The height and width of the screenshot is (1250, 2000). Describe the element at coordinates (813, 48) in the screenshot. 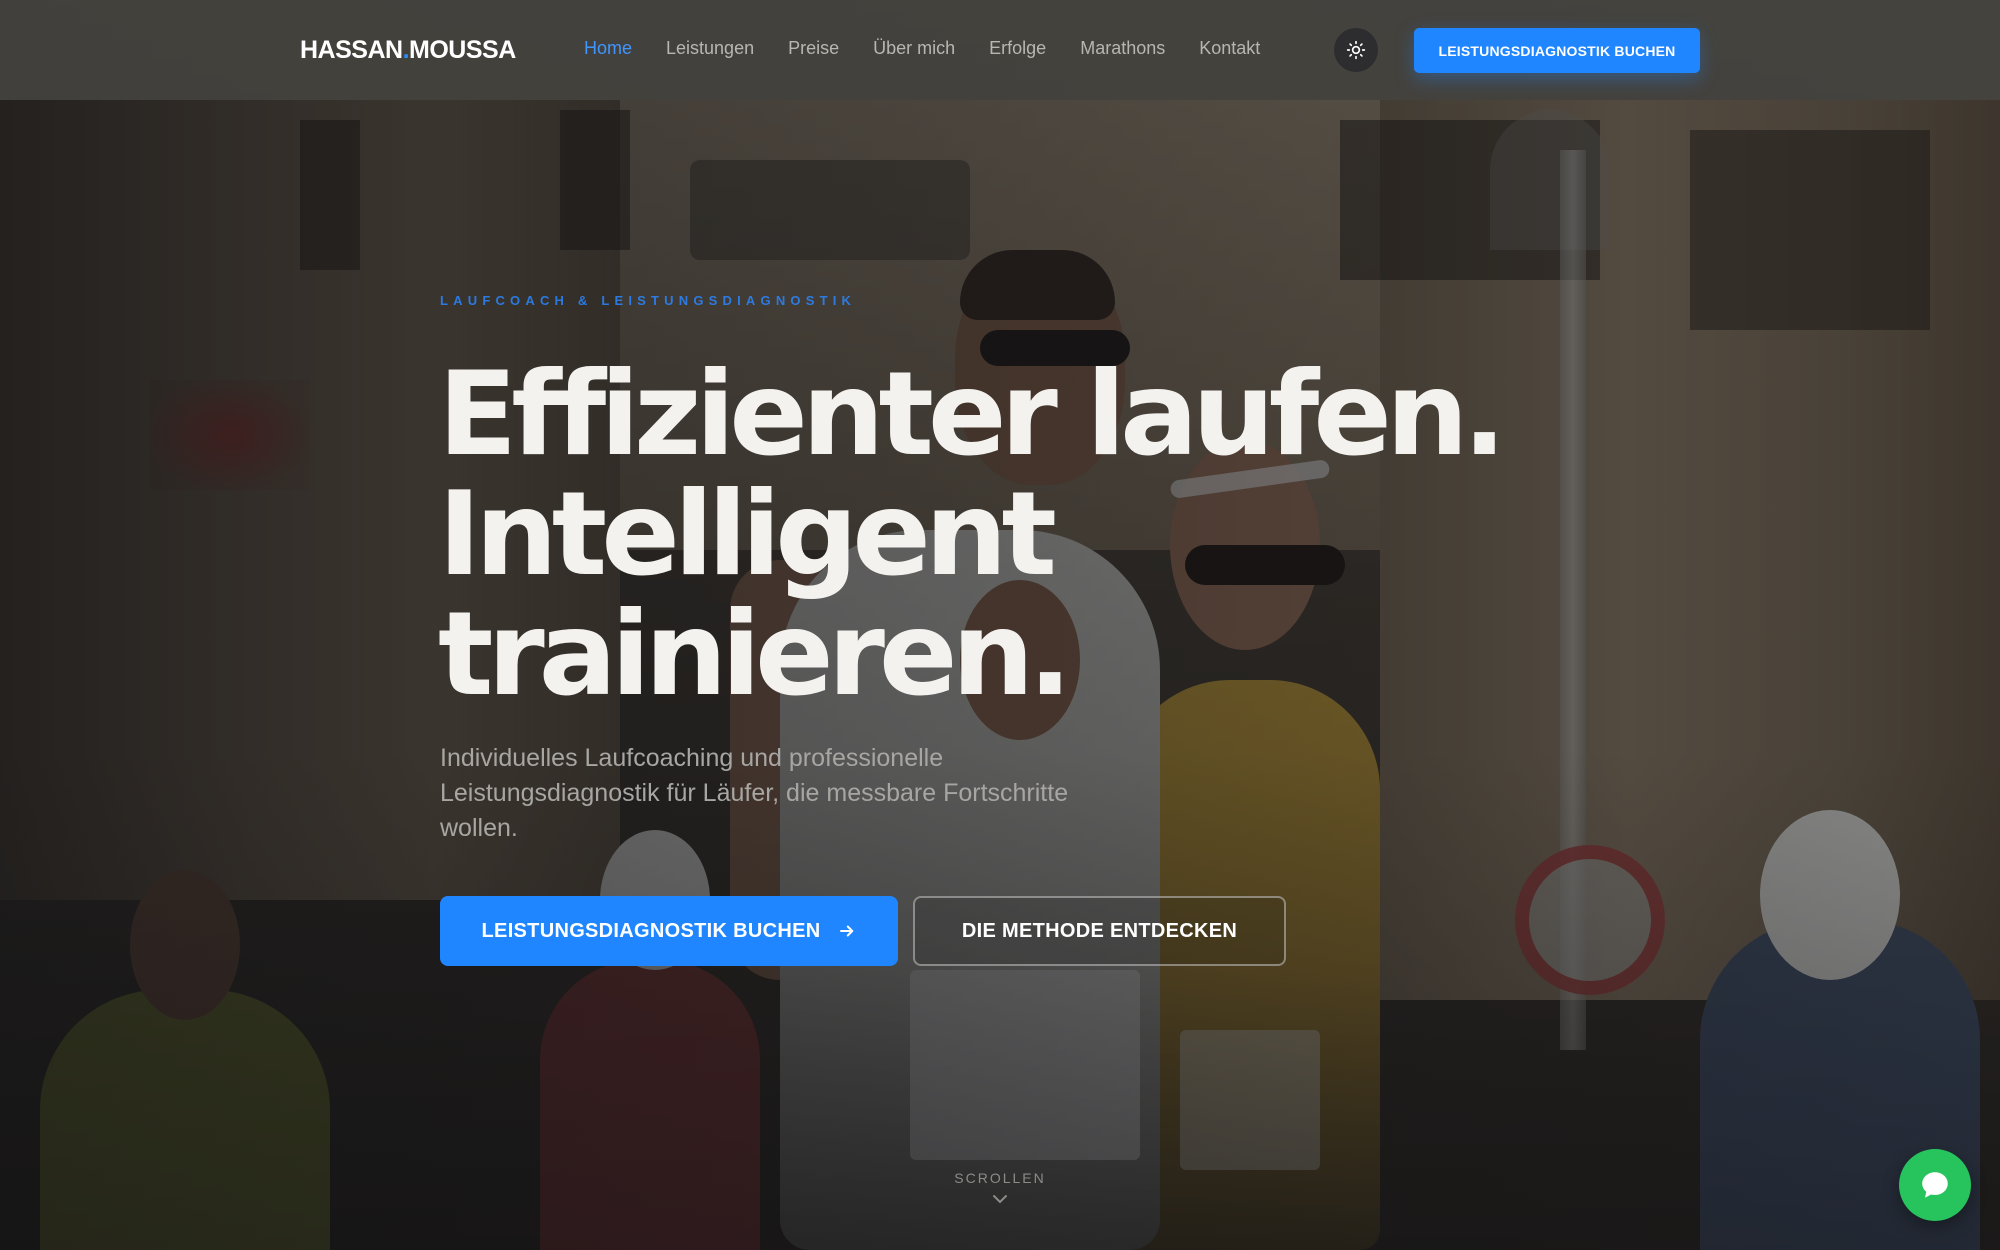

I see `nav-link-preise: Preise` at that location.